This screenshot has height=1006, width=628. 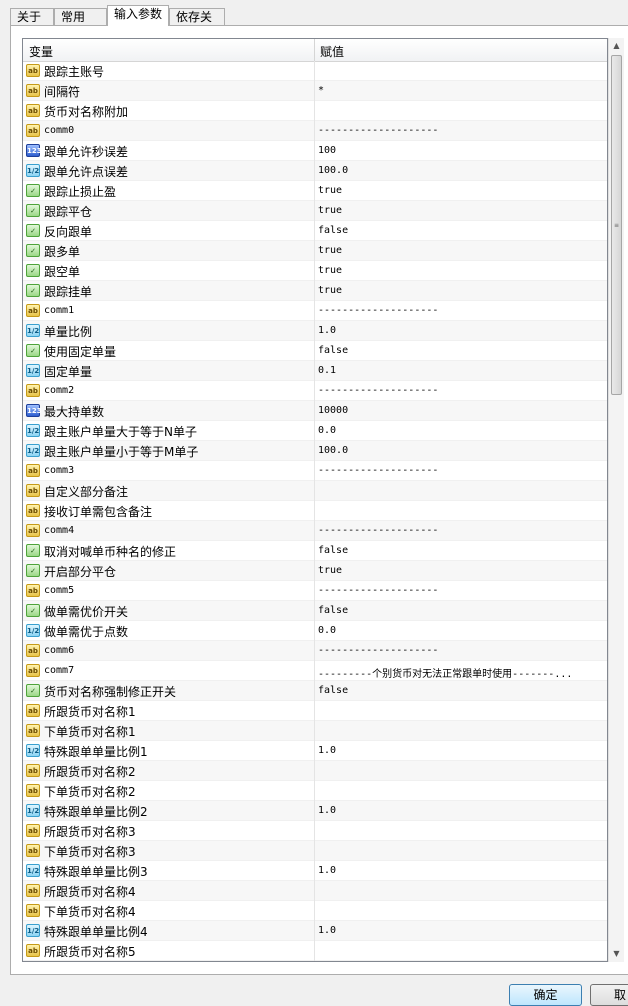 What do you see at coordinates (315, 371) in the screenshot?
I see `table-row: 1/2 固定单量 0.1` at bounding box center [315, 371].